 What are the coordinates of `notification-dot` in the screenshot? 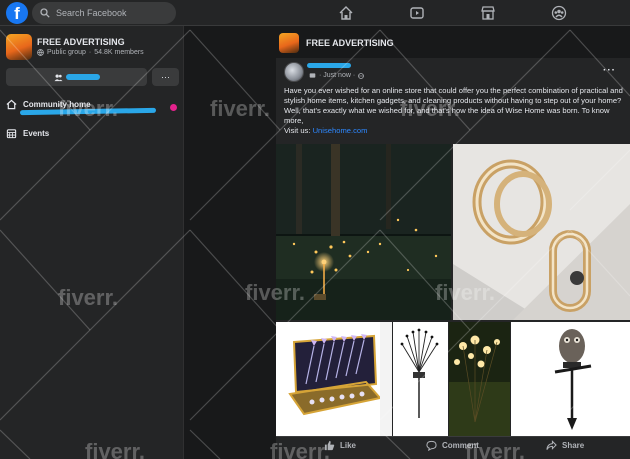 It's located at (173, 107).